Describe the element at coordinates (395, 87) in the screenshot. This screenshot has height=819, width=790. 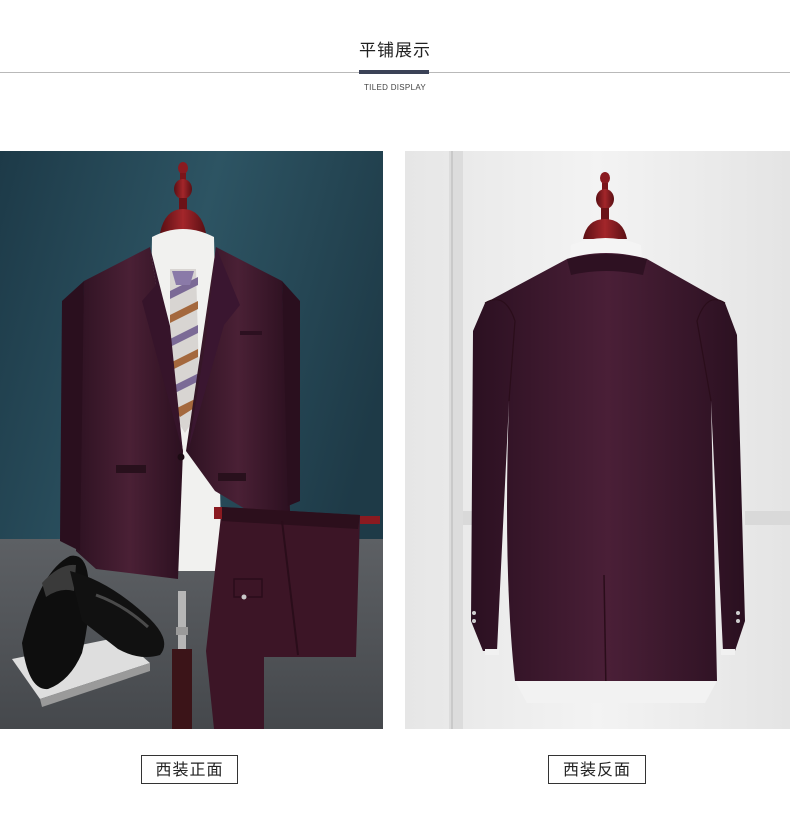
I see `section-subtitle: TILED DISPLAY` at that location.